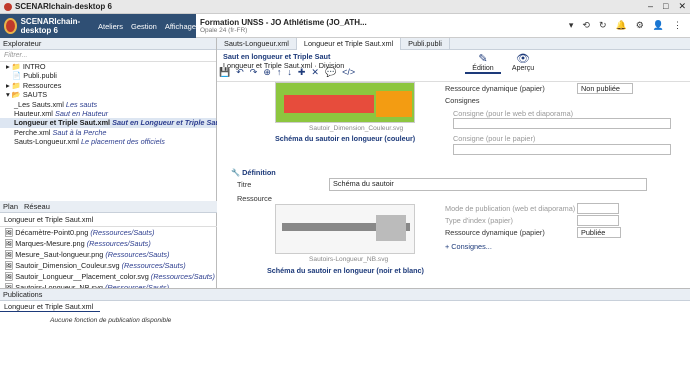 Image resolution: width=690 pixels, height=374 pixels. I want to click on consigne-web-label: Consigne (pour le web et diaporama), so click(513, 113).